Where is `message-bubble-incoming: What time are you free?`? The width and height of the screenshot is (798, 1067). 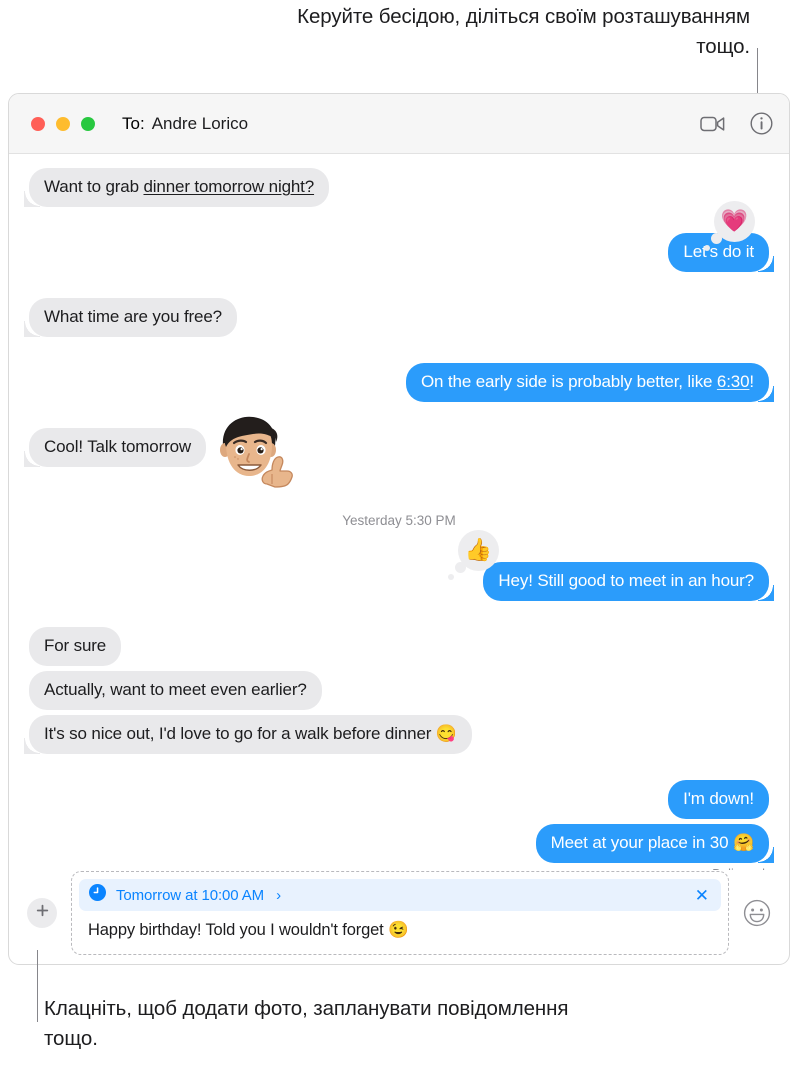 message-bubble-incoming: What time are you free? is located at coordinates (130, 317).